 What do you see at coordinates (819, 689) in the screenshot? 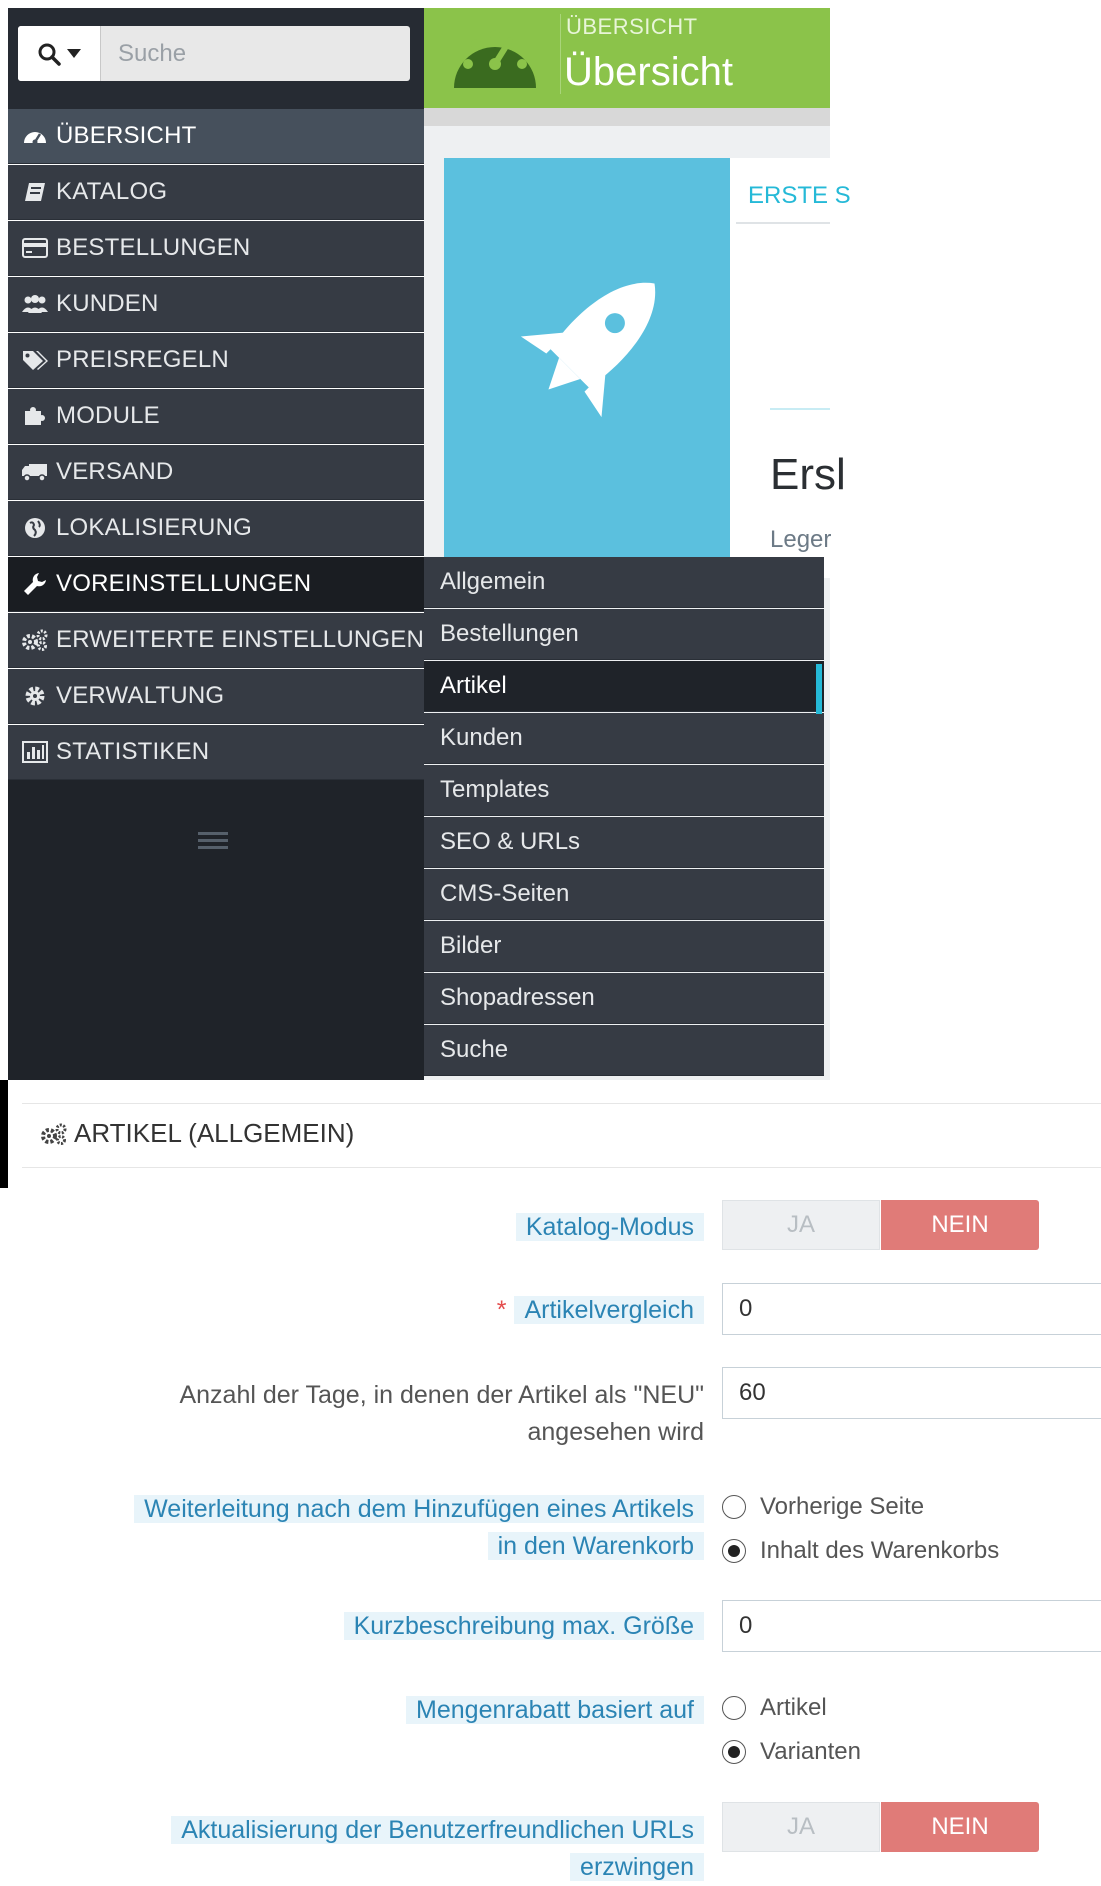
I see `active-indicator` at bounding box center [819, 689].